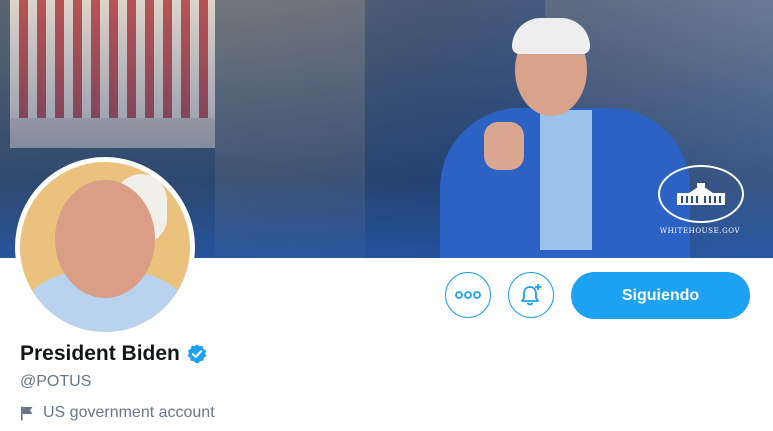 The image size is (773, 431). Describe the element at coordinates (700, 231) in the screenshot. I see `white-house-caption: WHITEHOUSE.GOV` at that location.